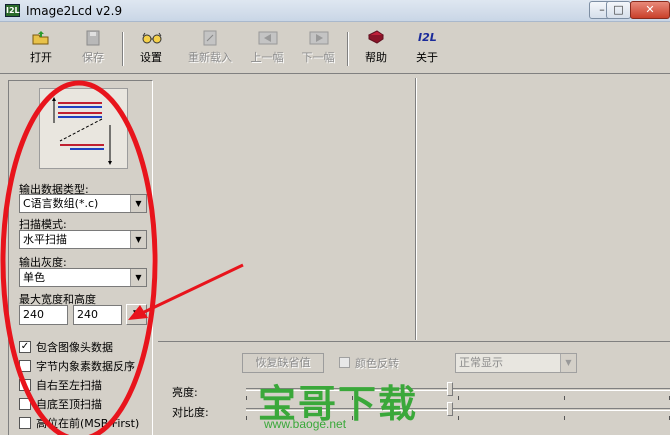  What do you see at coordinates (427, 50) in the screenshot?
I see `about-button: I2L 关于` at bounding box center [427, 50].